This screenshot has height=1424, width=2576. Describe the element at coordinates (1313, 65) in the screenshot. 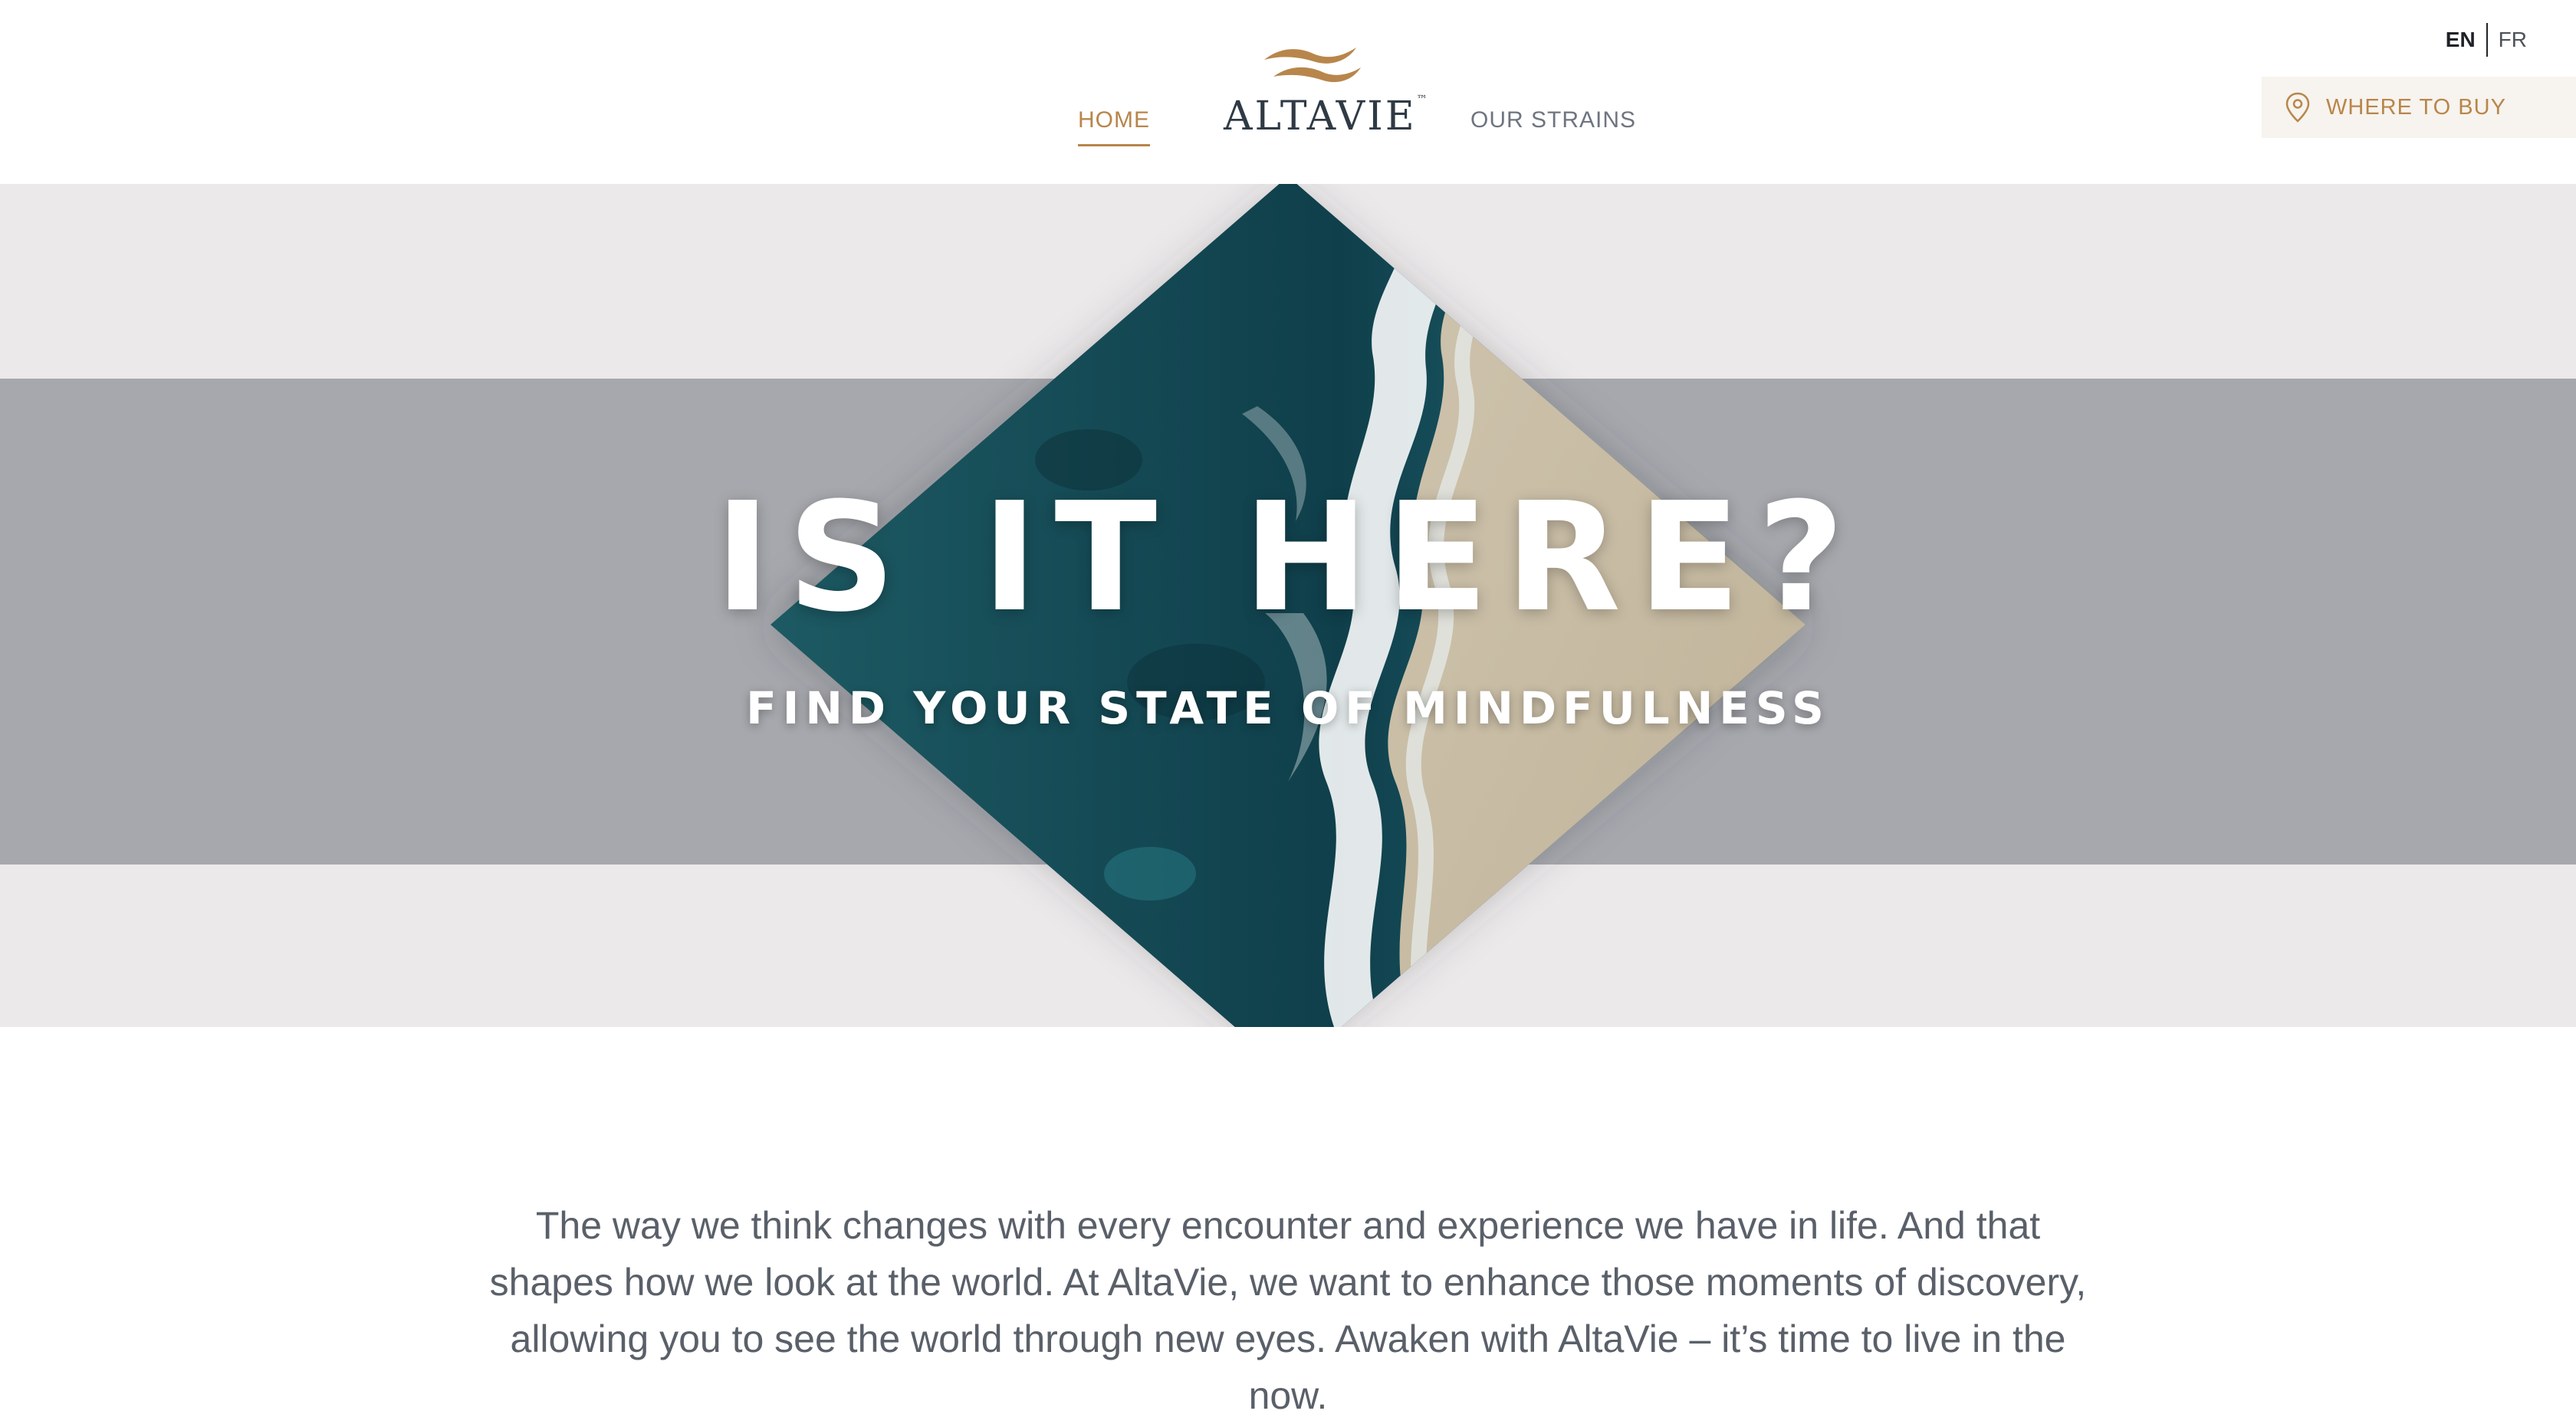

I see `logo-wave-icon` at that location.